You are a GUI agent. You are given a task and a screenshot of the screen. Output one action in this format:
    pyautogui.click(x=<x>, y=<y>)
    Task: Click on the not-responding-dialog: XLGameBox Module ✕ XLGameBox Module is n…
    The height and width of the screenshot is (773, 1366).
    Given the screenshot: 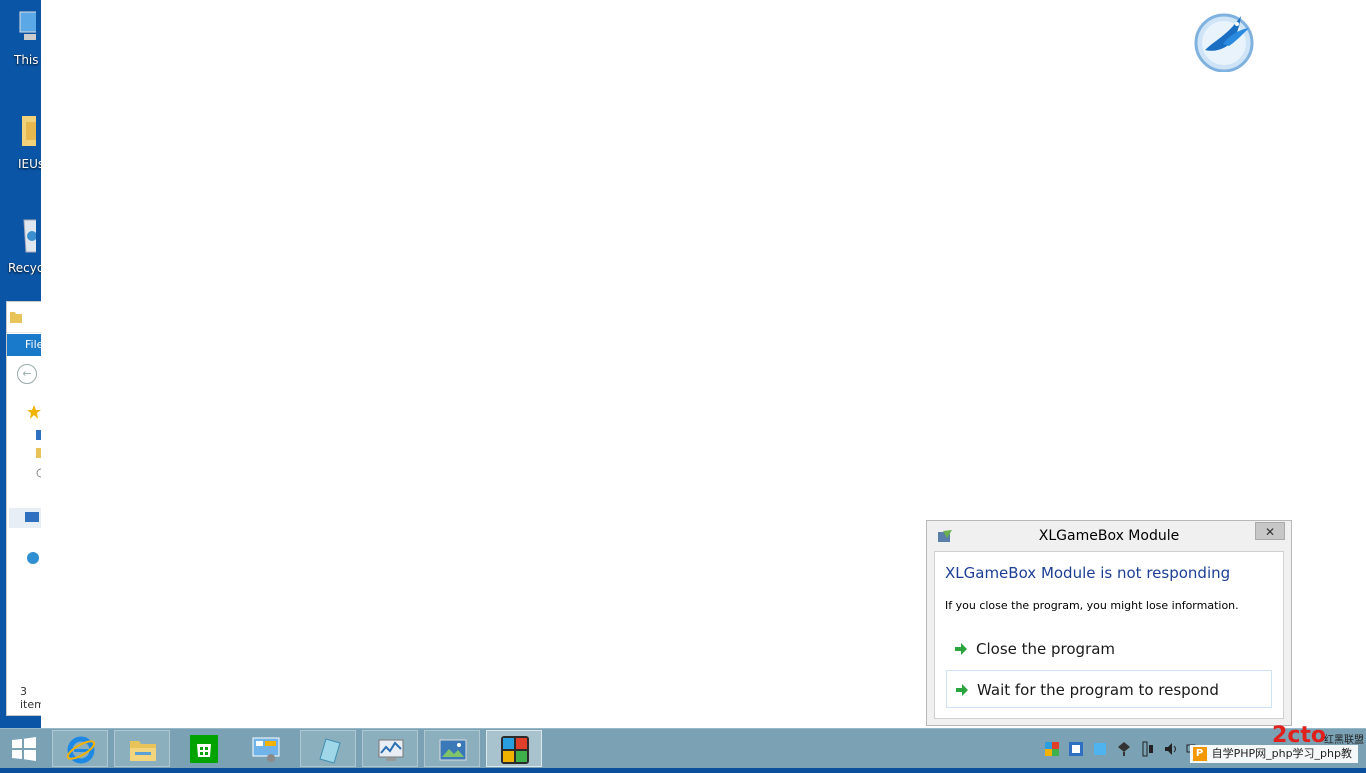 What is the action you would take?
    pyautogui.click(x=1109, y=623)
    